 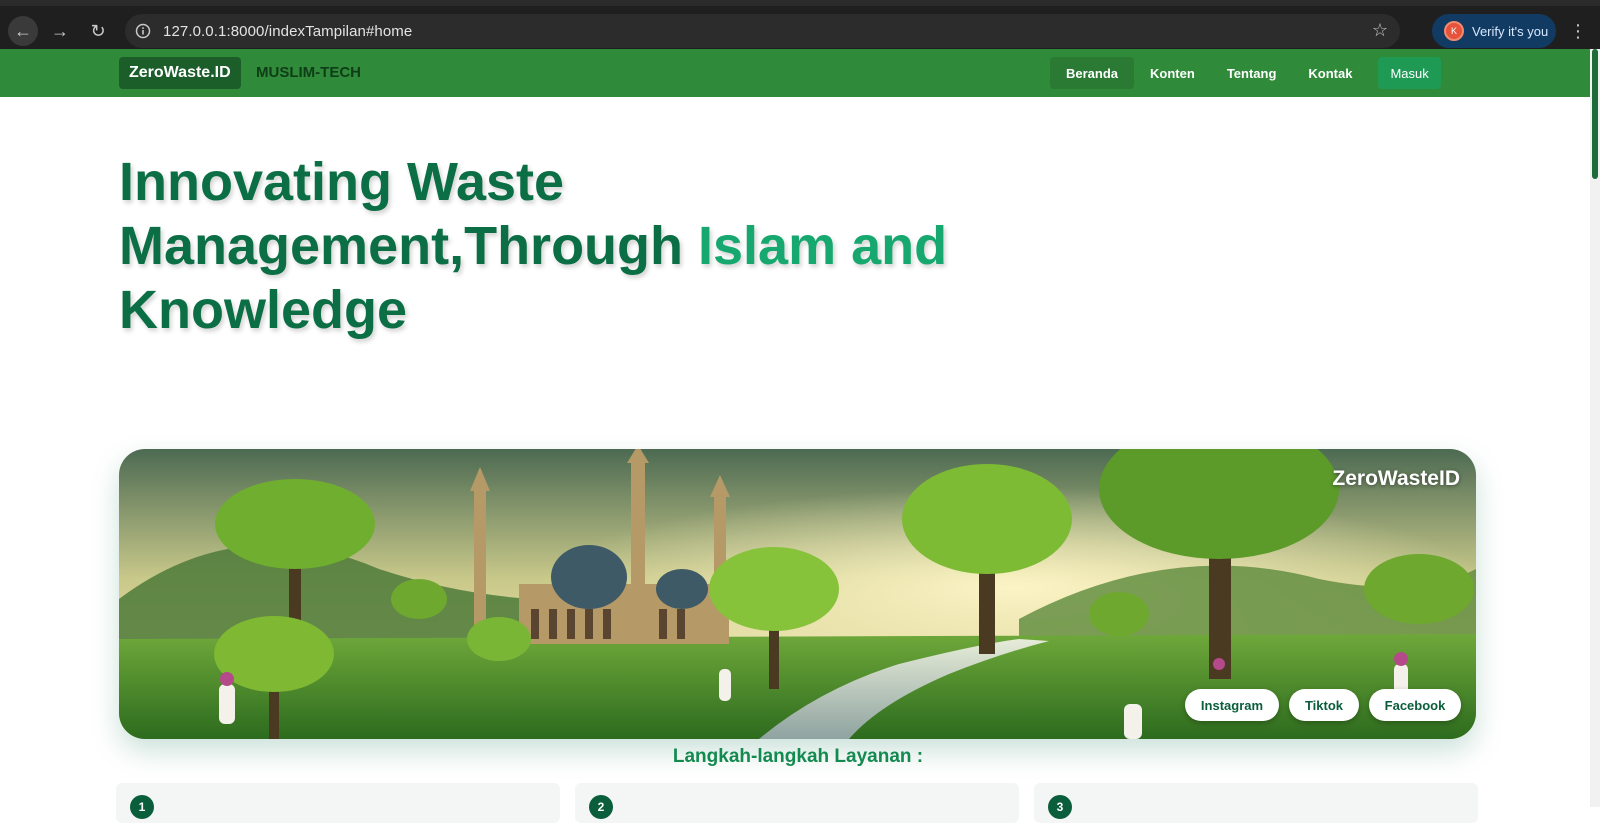 What do you see at coordinates (1454, 31) in the screenshot?
I see `avatar: K` at bounding box center [1454, 31].